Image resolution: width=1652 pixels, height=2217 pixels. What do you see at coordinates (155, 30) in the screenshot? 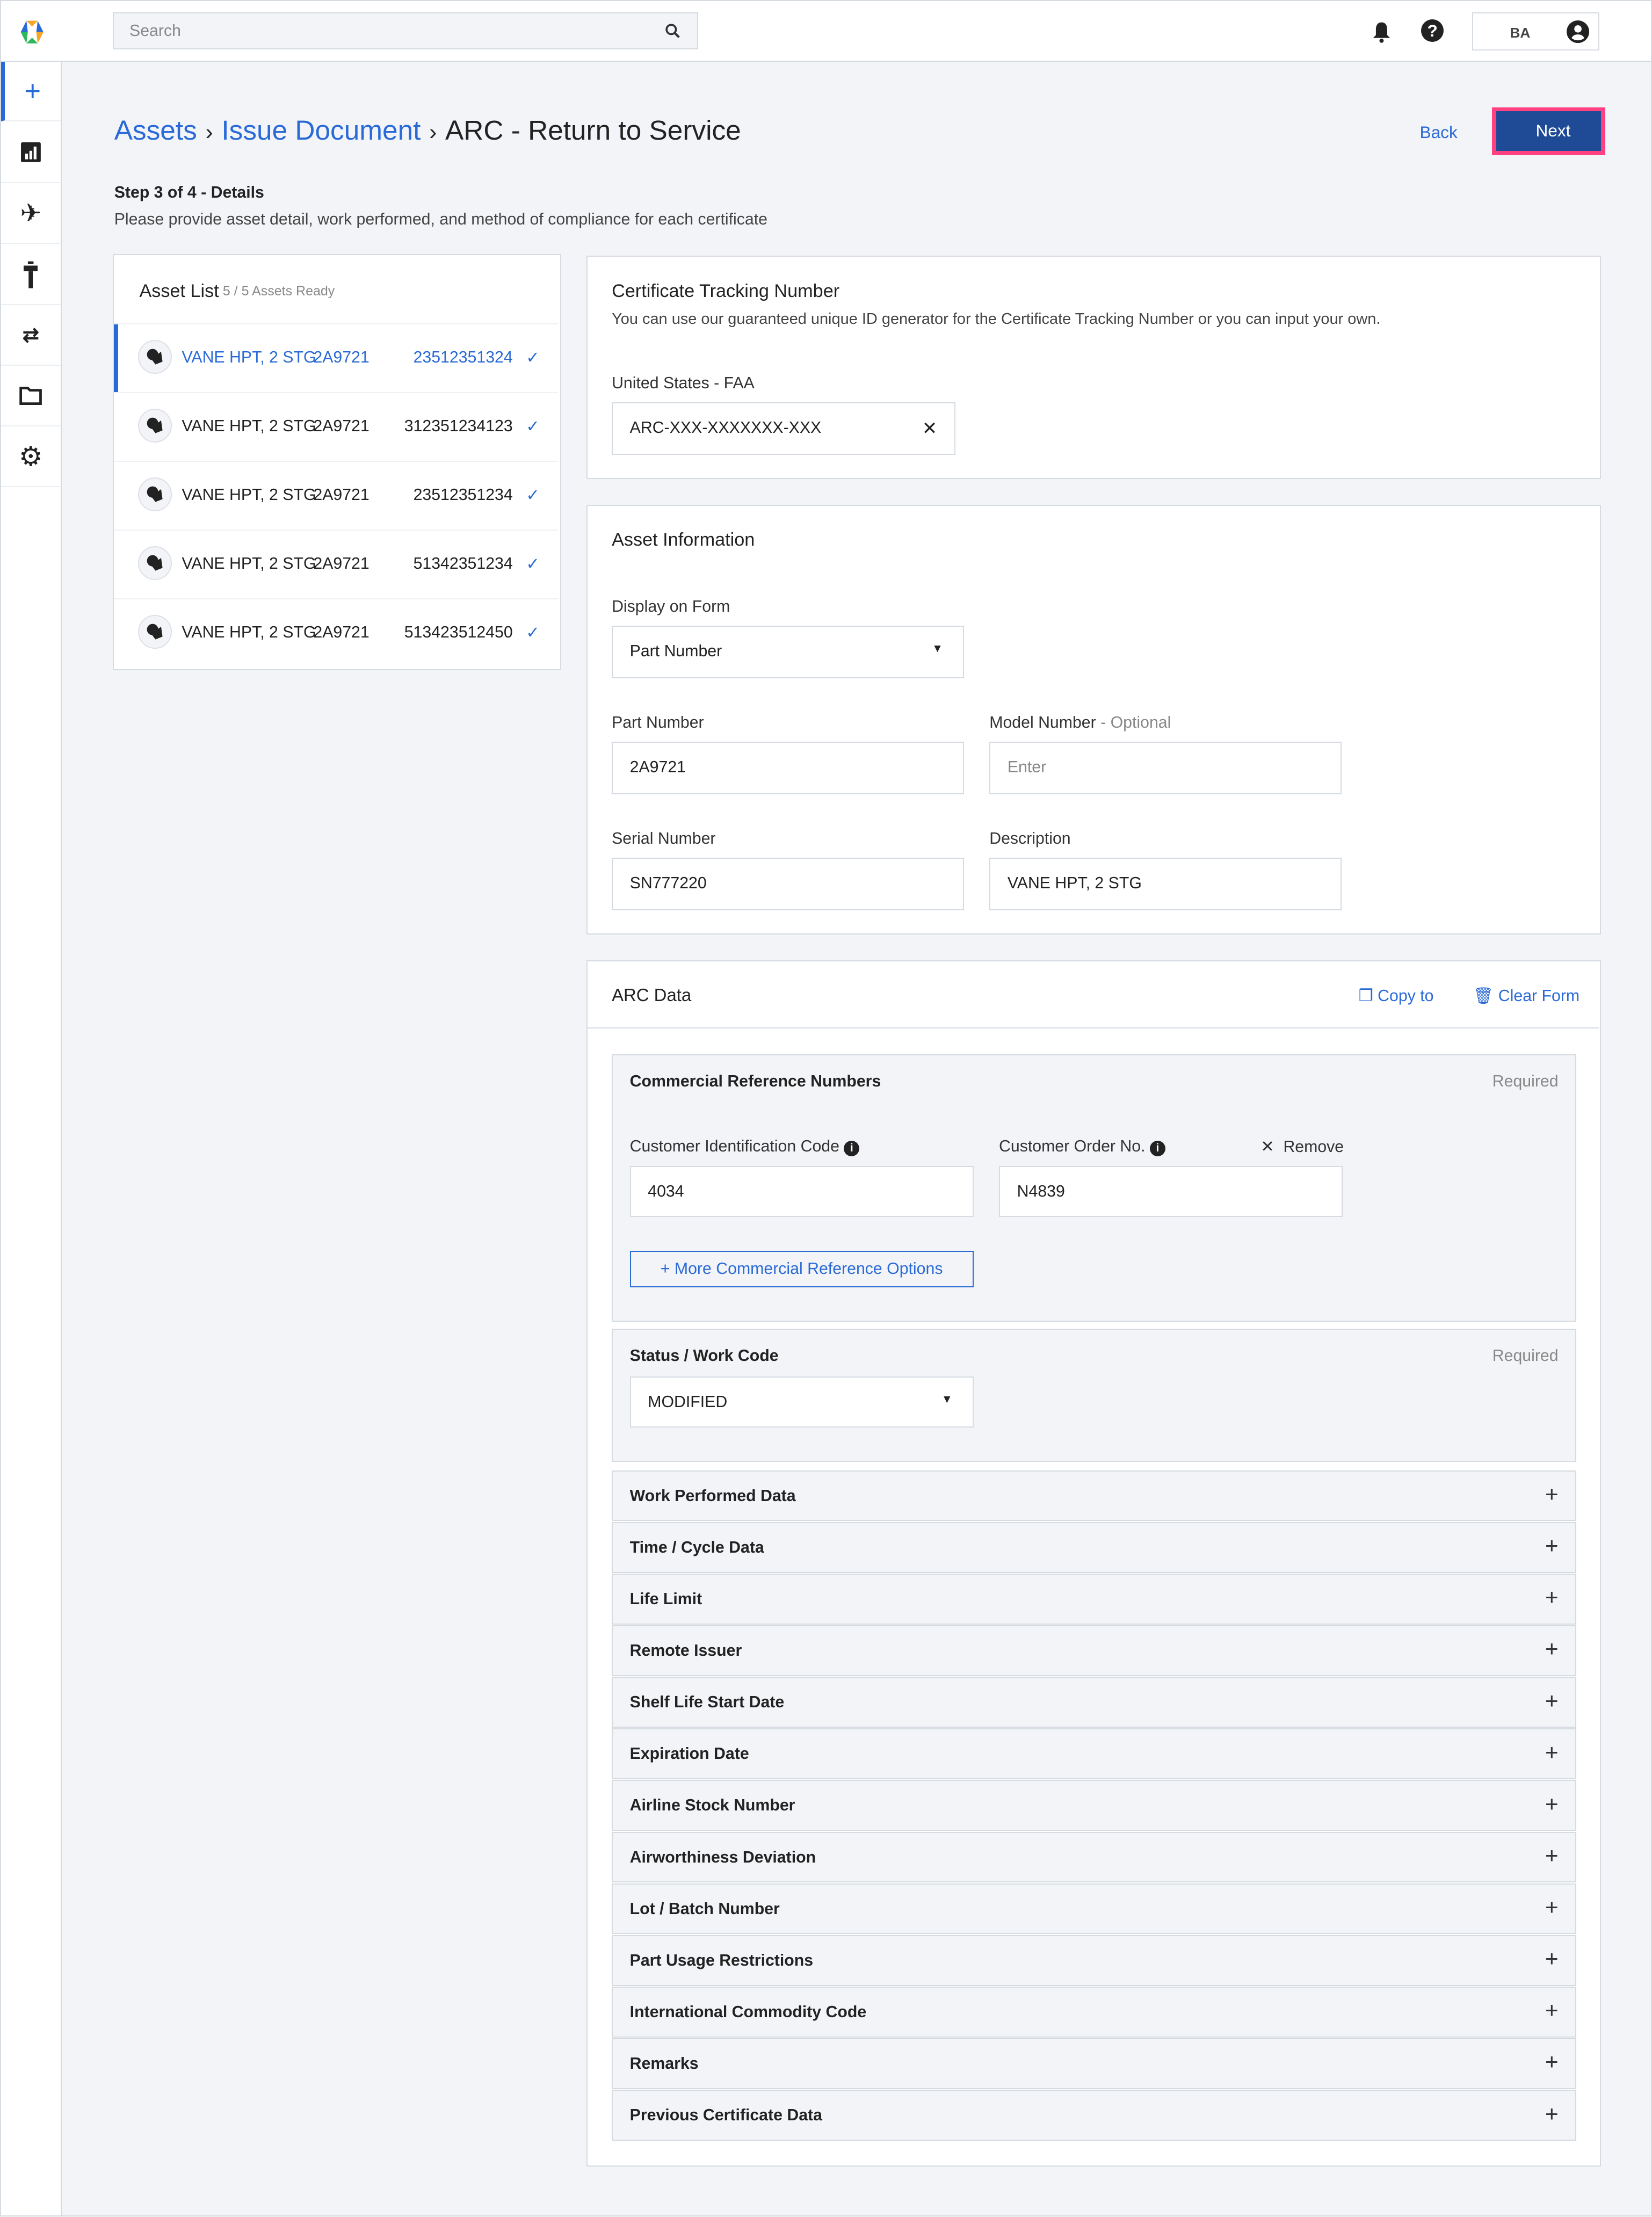
I see `search-placeholder: Search` at bounding box center [155, 30].